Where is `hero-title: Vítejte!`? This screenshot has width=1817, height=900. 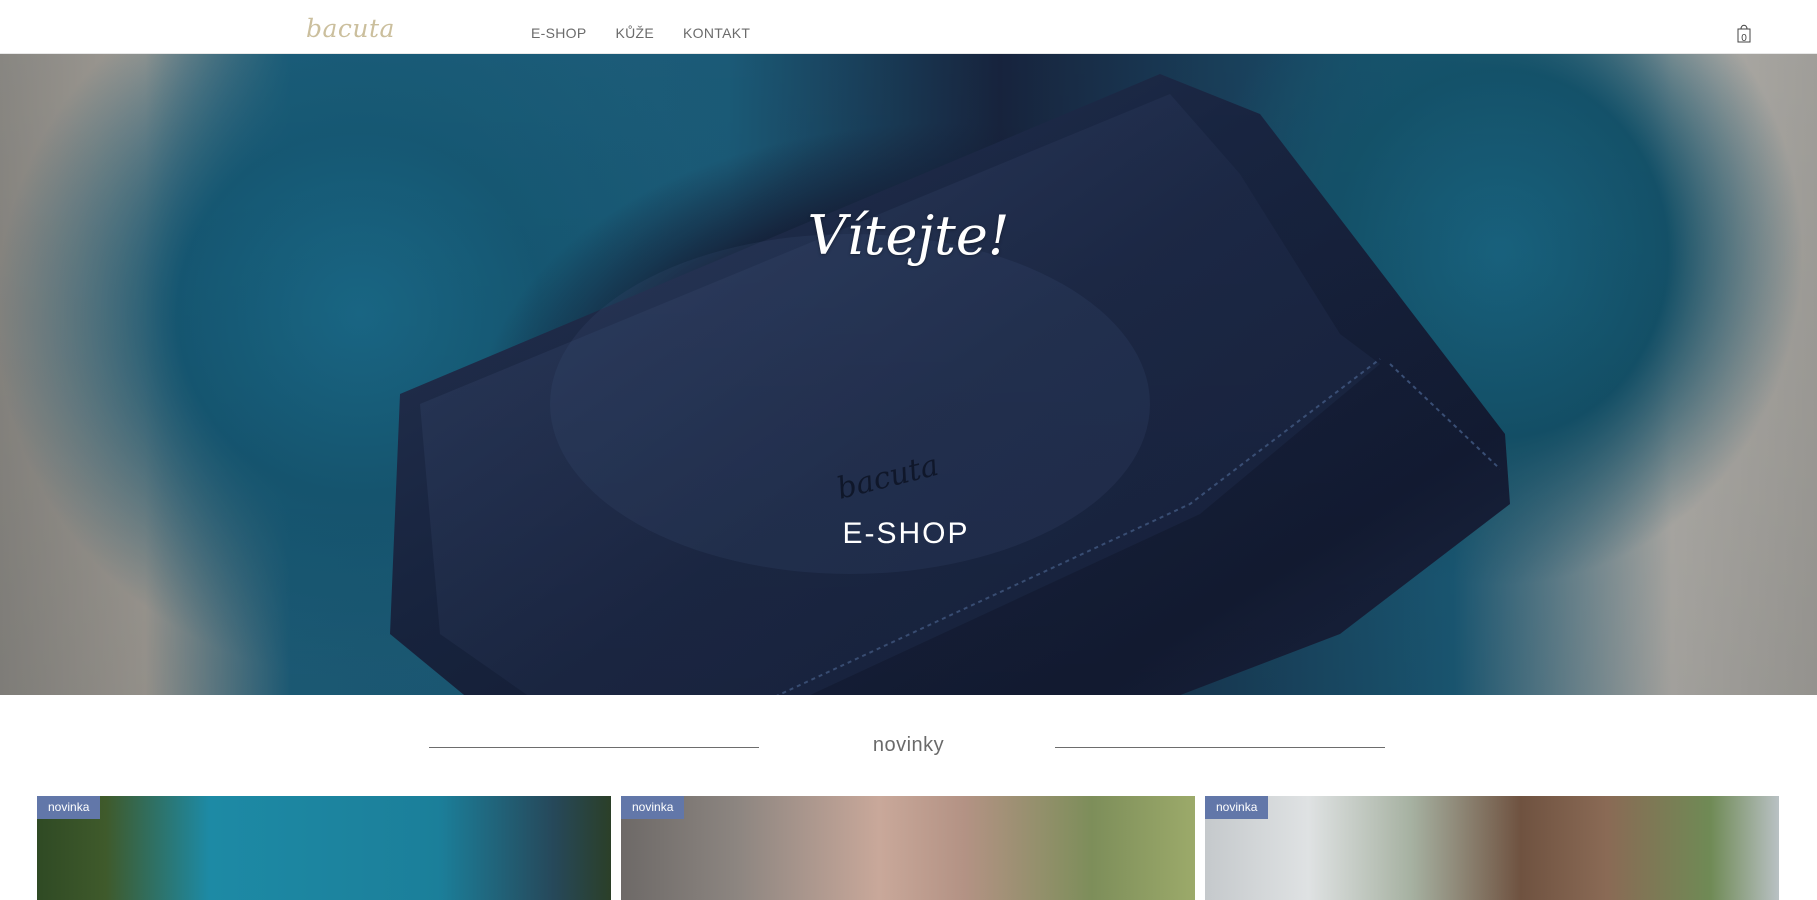 hero-title: Vítejte! is located at coordinates (908, 235).